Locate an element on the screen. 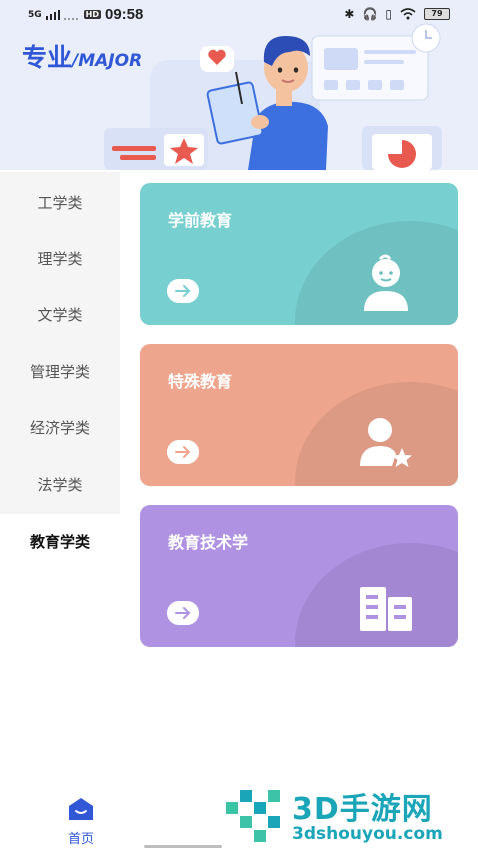 Image resolution: width=478 pixels, height=850 pixels. battery-indicator: 79 is located at coordinates (437, 14).